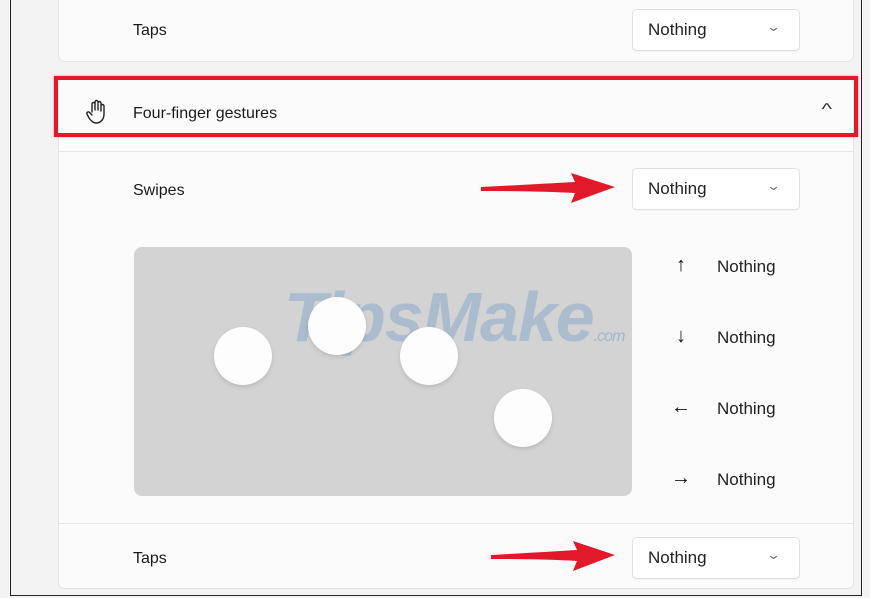 Image resolution: width=870 pixels, height=598 pixels. I want to click on swipe-up-value: Nothing, so click(746, 266).